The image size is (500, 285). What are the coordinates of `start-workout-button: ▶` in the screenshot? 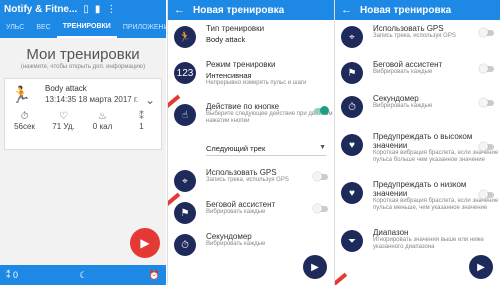 It's located at (145, 243).